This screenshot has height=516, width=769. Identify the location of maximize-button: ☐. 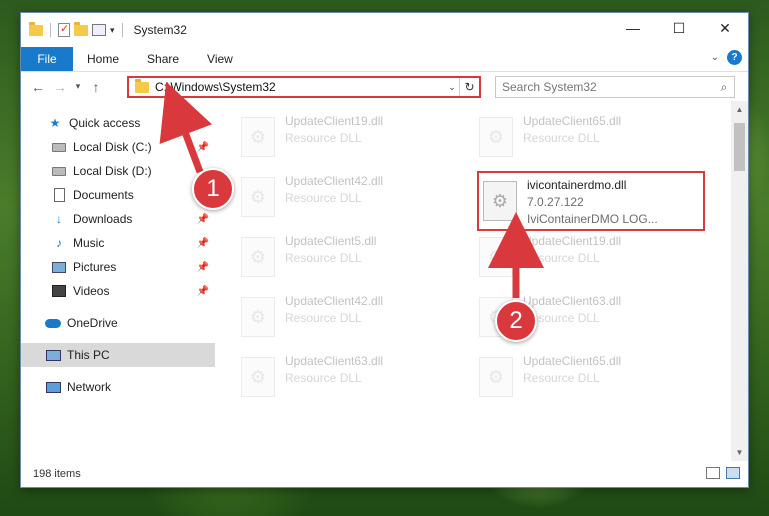
(679, 28).